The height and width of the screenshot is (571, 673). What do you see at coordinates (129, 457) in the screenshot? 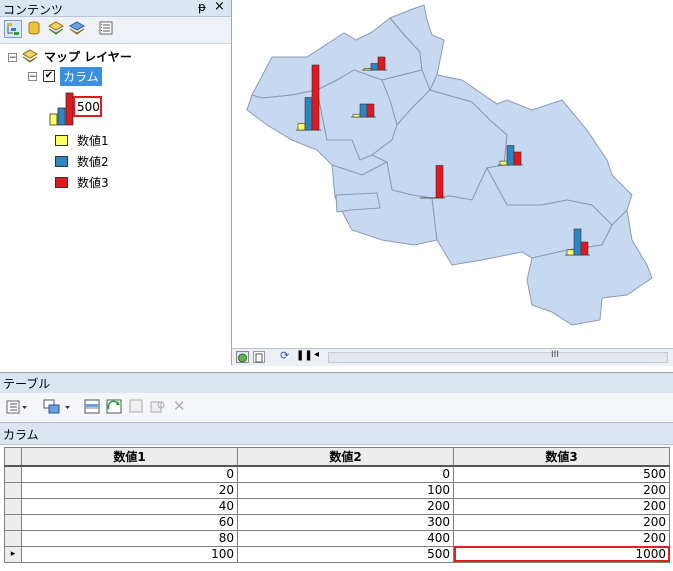
I see `column-header-1: 数値1` at bounding box center [129, 457].